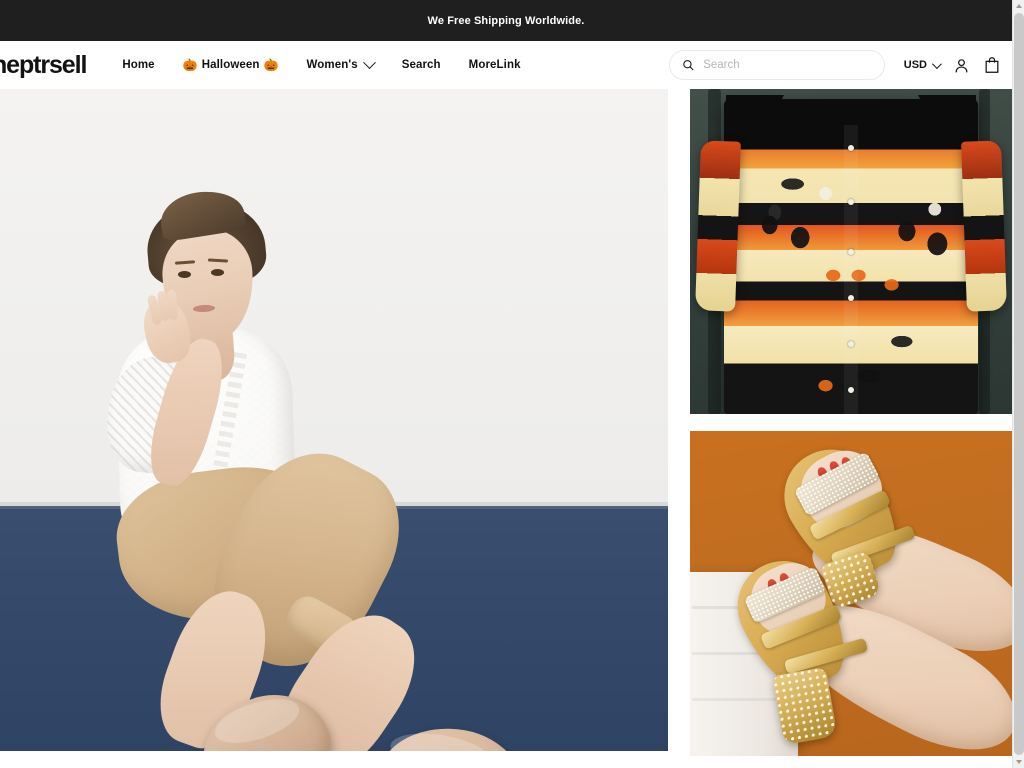  I want to click on hero-eye-left, so click(184, 274).